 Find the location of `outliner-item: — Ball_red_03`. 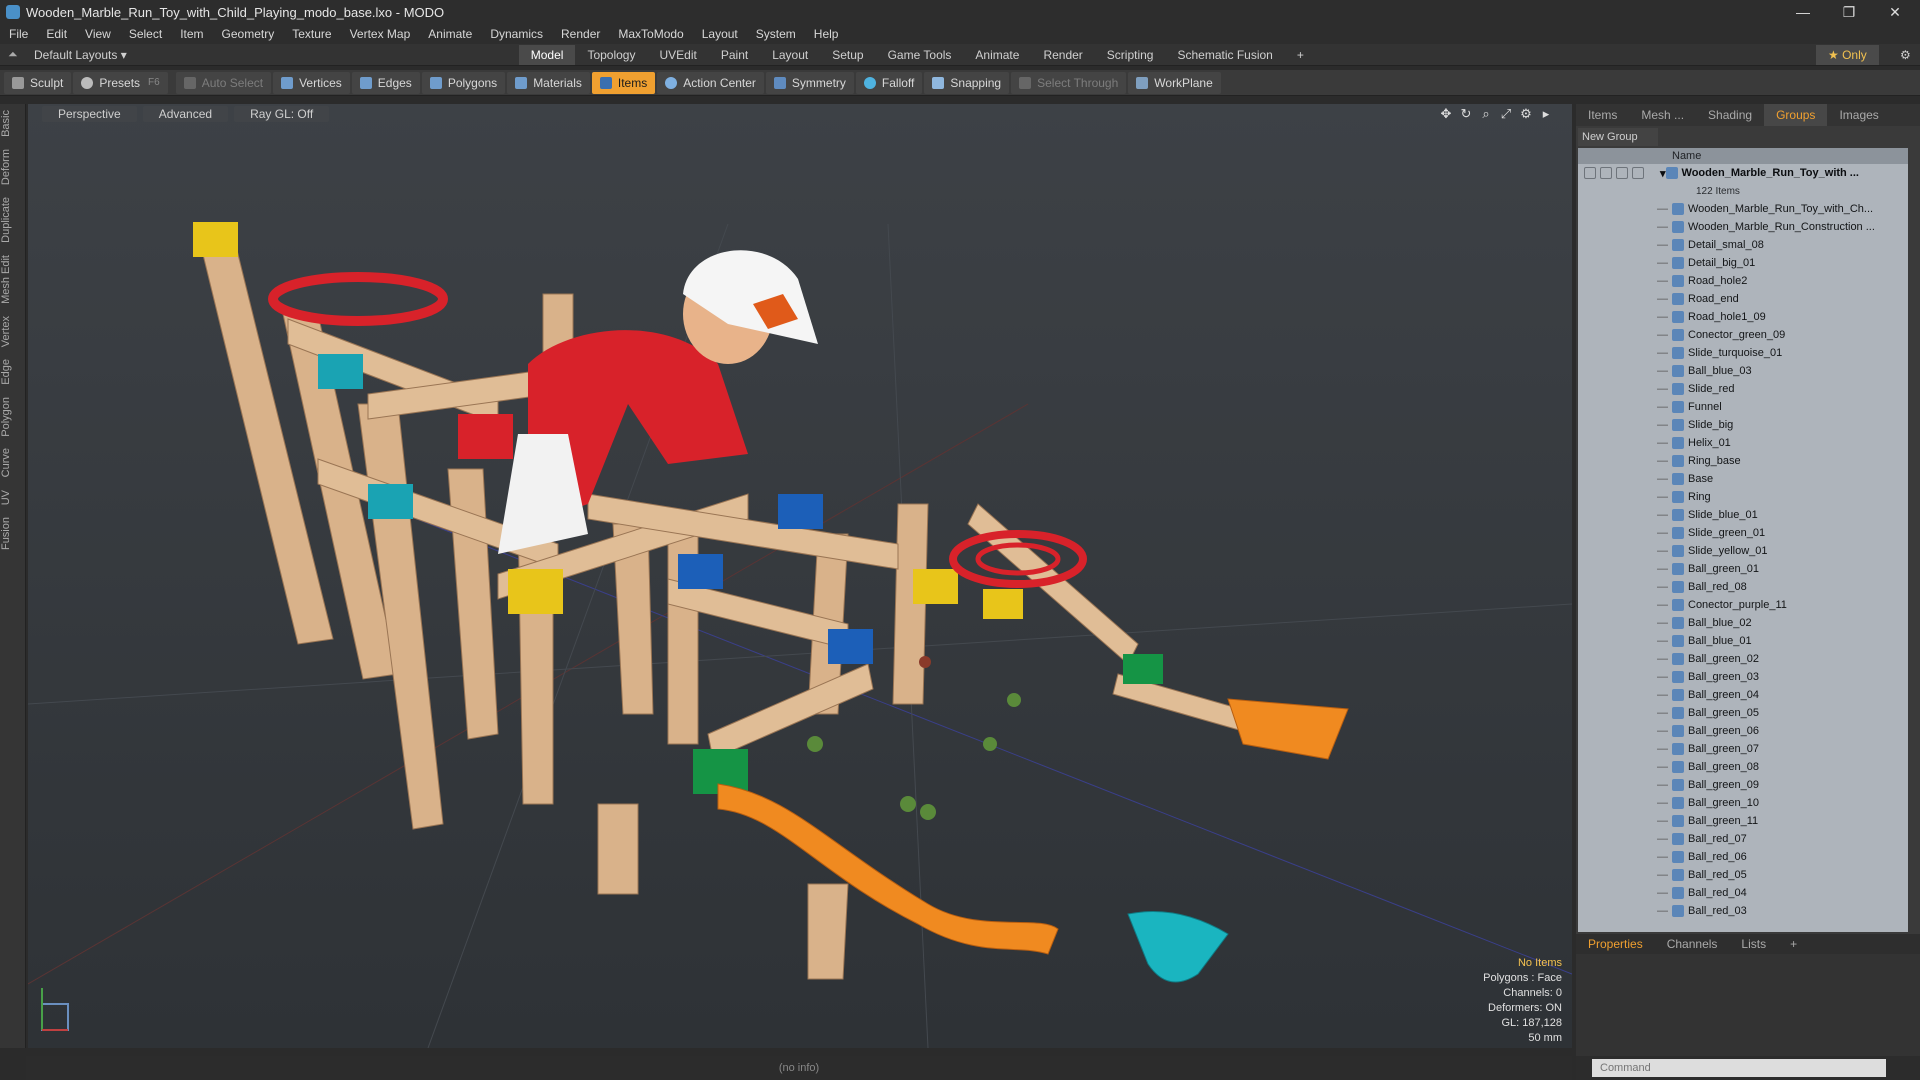

outliner-item: — Ball_red_03 is located at coordinates (1743, 911).